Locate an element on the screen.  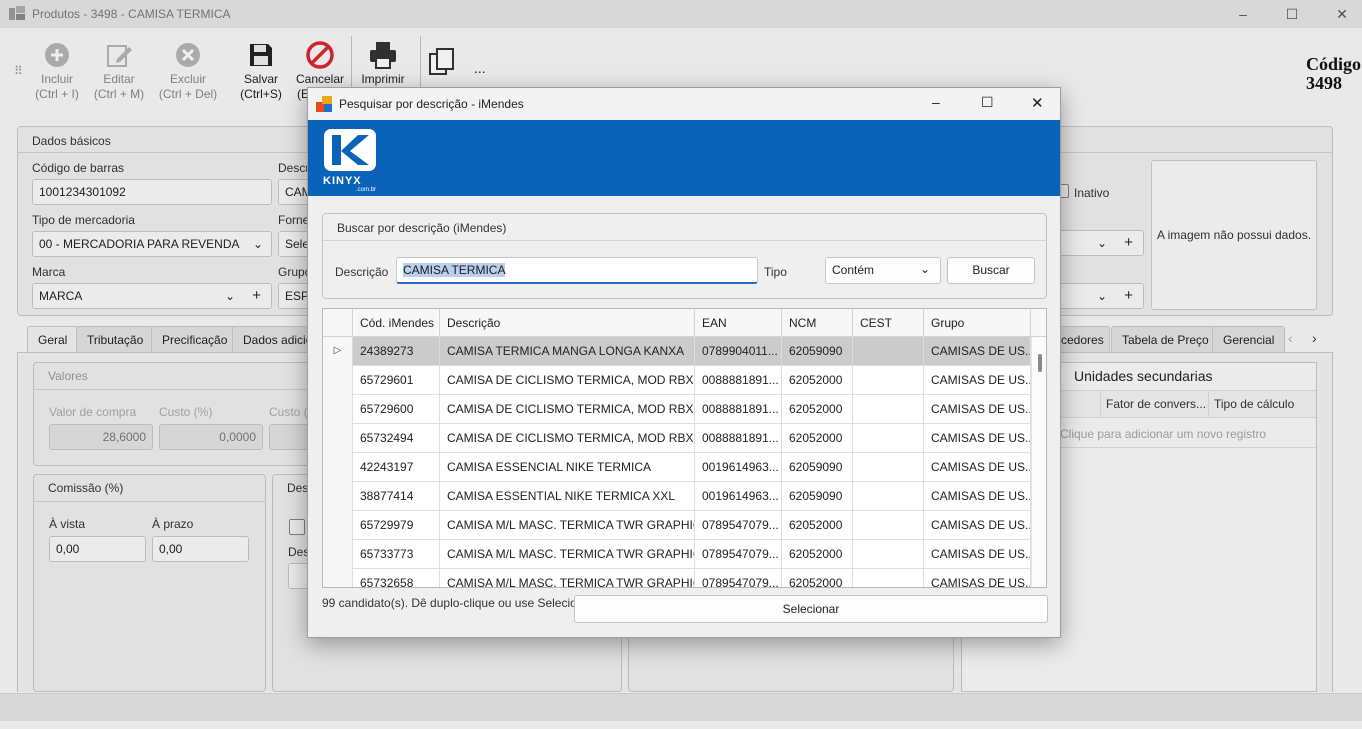
tab-fornecedores: cedores is located at coordinates (1084, 339).